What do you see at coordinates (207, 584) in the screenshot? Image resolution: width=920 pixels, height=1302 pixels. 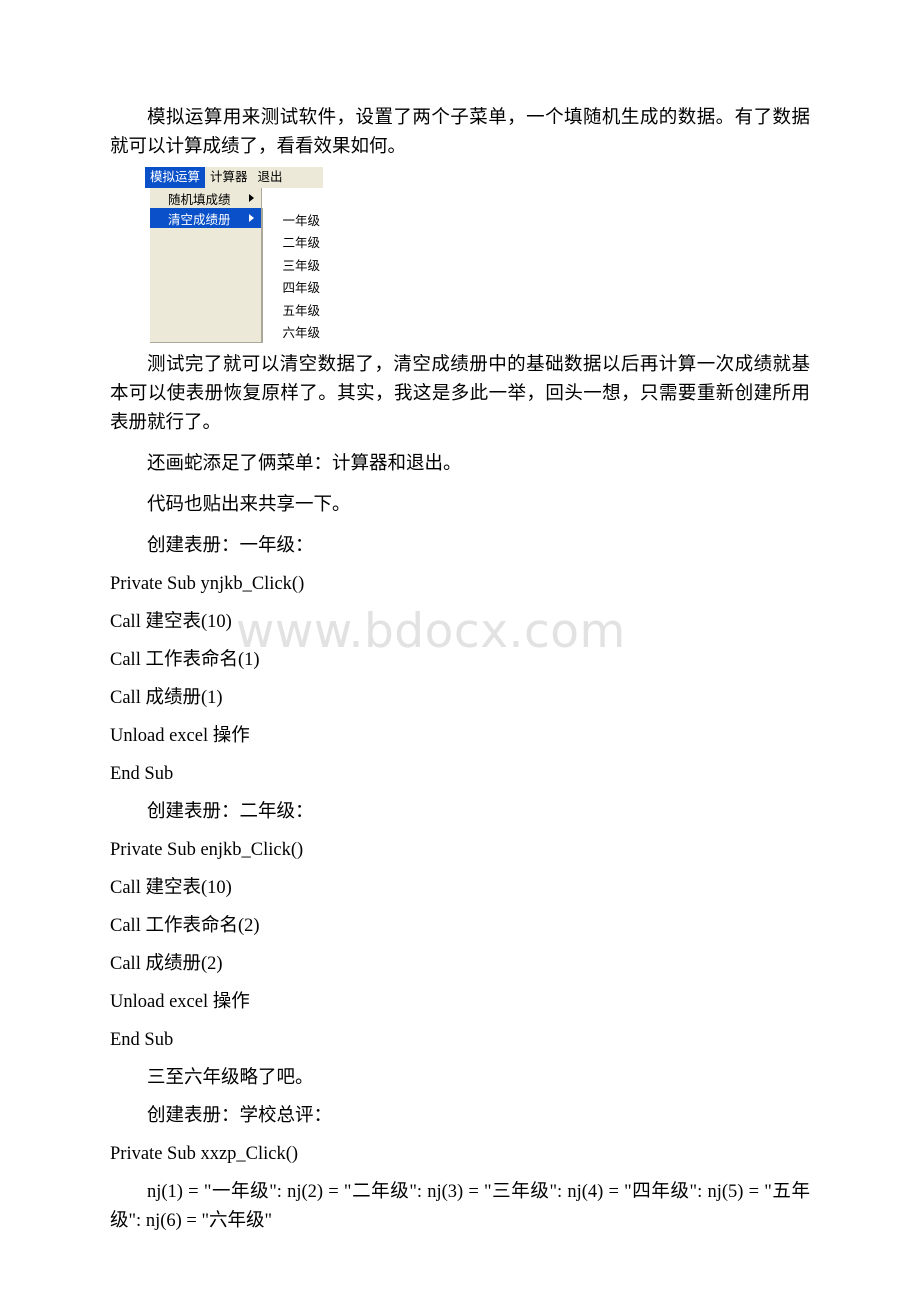 I see `code-line: Private Sub ynjkb_Click()` at bounding box center [207, 584].